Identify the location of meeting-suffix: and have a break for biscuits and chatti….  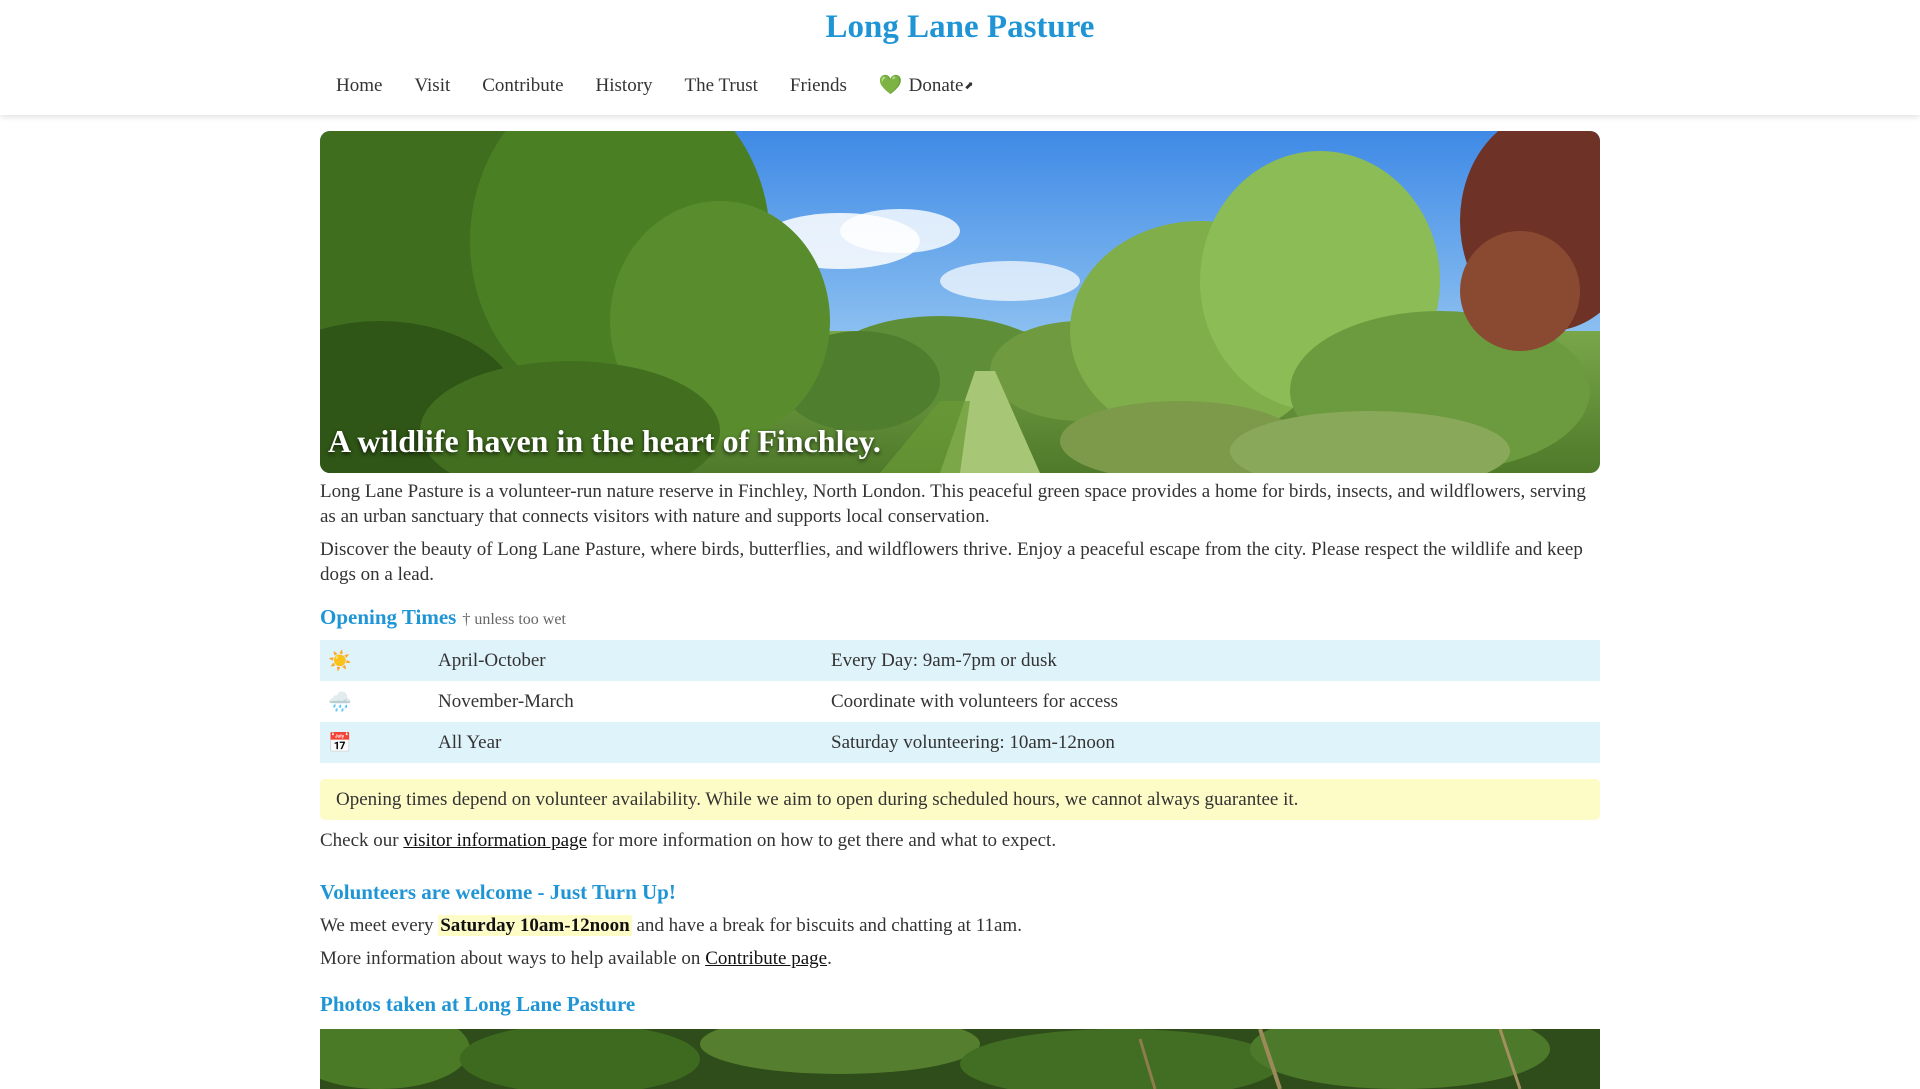
(826, 925).